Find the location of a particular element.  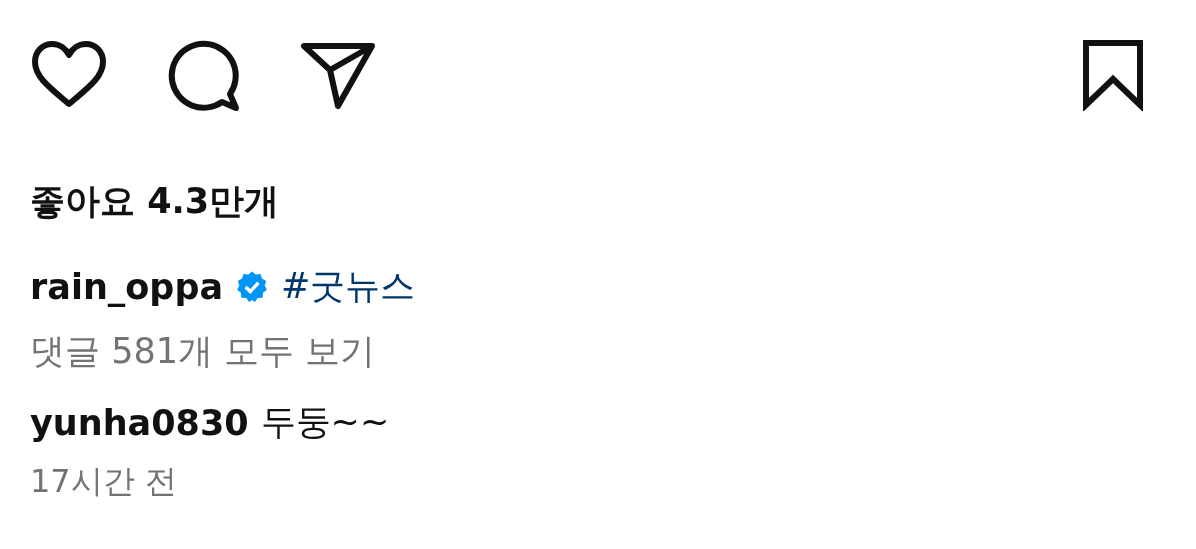

bookmark-icon is located at coordinates (1113, 75).